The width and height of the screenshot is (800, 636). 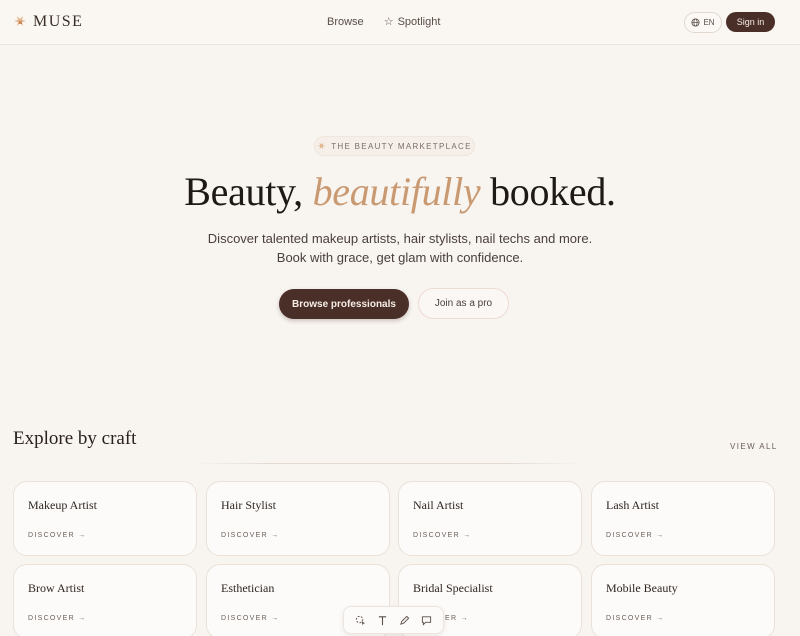 I want to click on craft-card-mobile-beauty: Mobile Beauty DISCOVER →, so click(x=683, y=600).